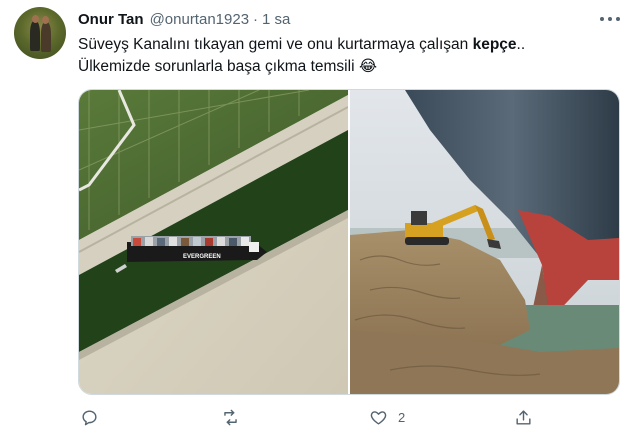 The width and height of the screenshot is (635, 440). I want to click on tweet-timestamp: 1 sa, so click(276, 19).